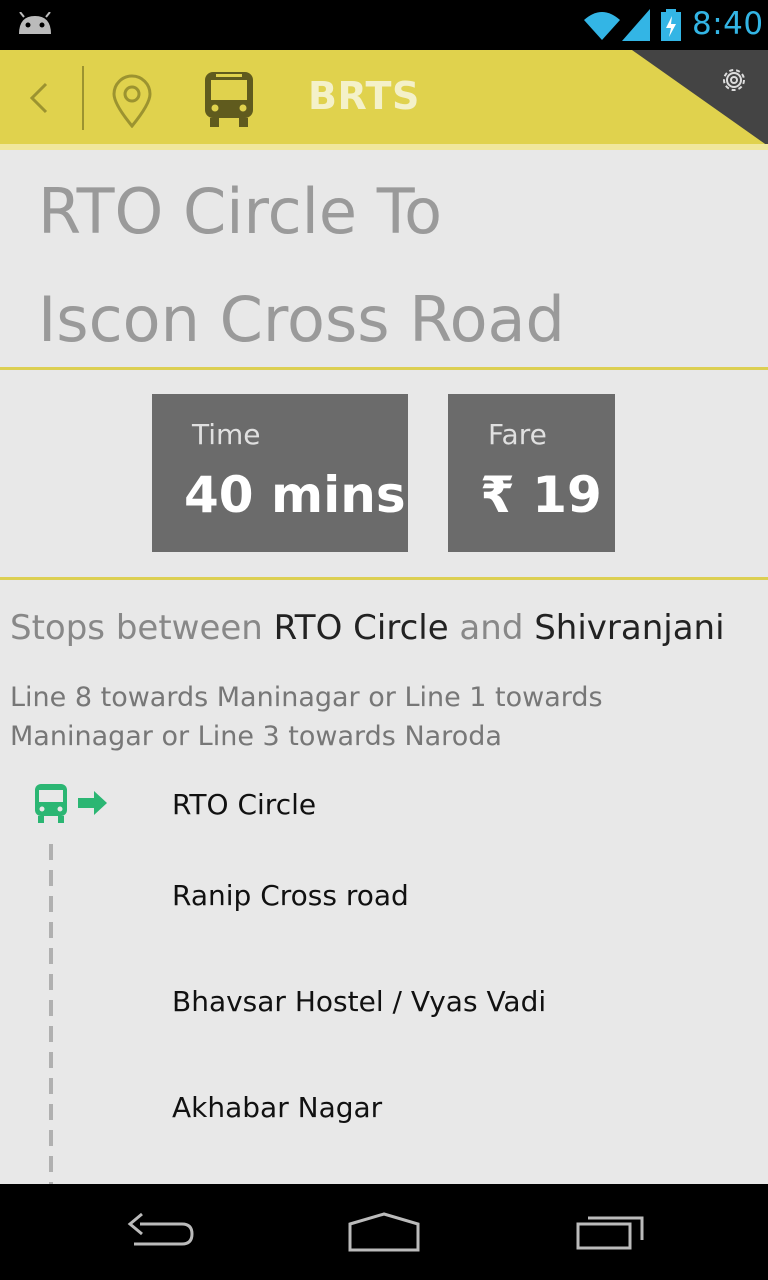 This screenshot has width=768, height=1280. Describe the element at coordinates (629, 628) in the screenshot. I see `stops-header-to: Shivranjani` at that location.